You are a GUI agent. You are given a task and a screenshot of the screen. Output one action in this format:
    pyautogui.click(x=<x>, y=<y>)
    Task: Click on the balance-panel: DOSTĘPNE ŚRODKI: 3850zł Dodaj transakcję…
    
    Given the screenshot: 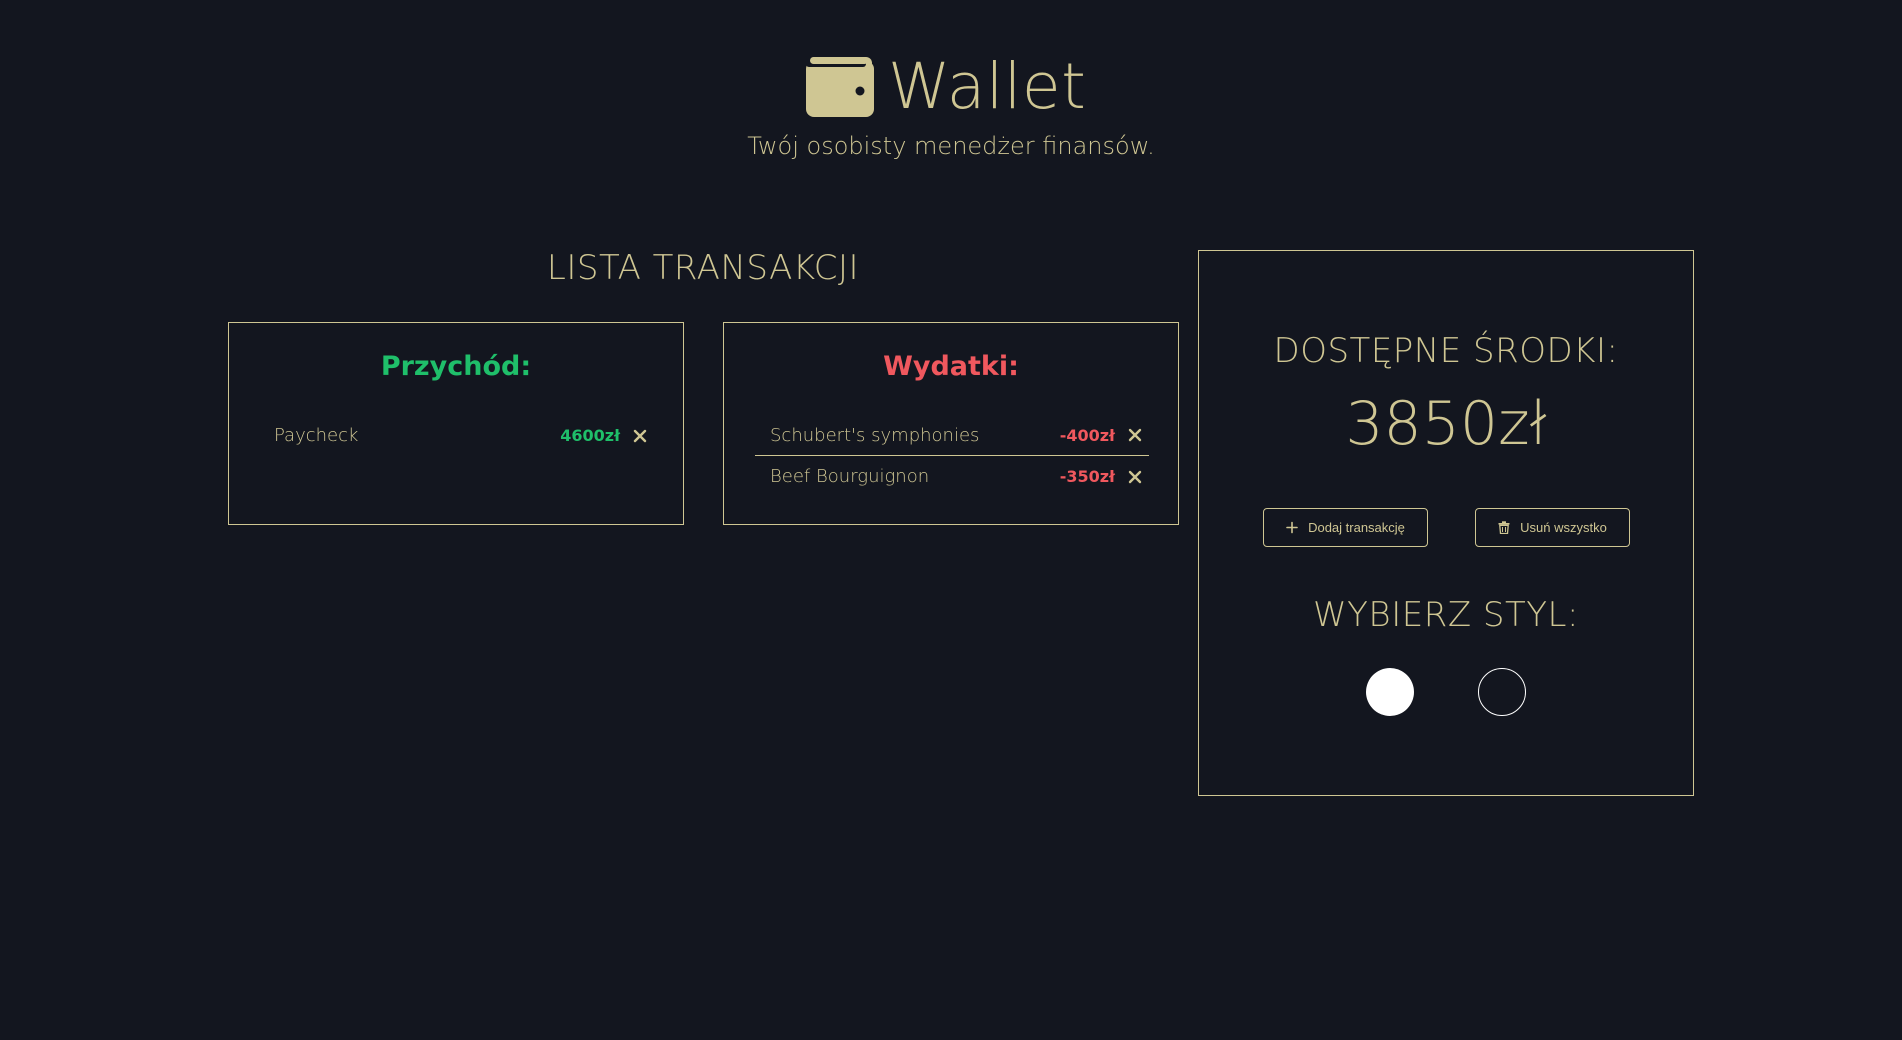 What is the action you would take?
    pyautogui.click(x=1446, y=523)
    